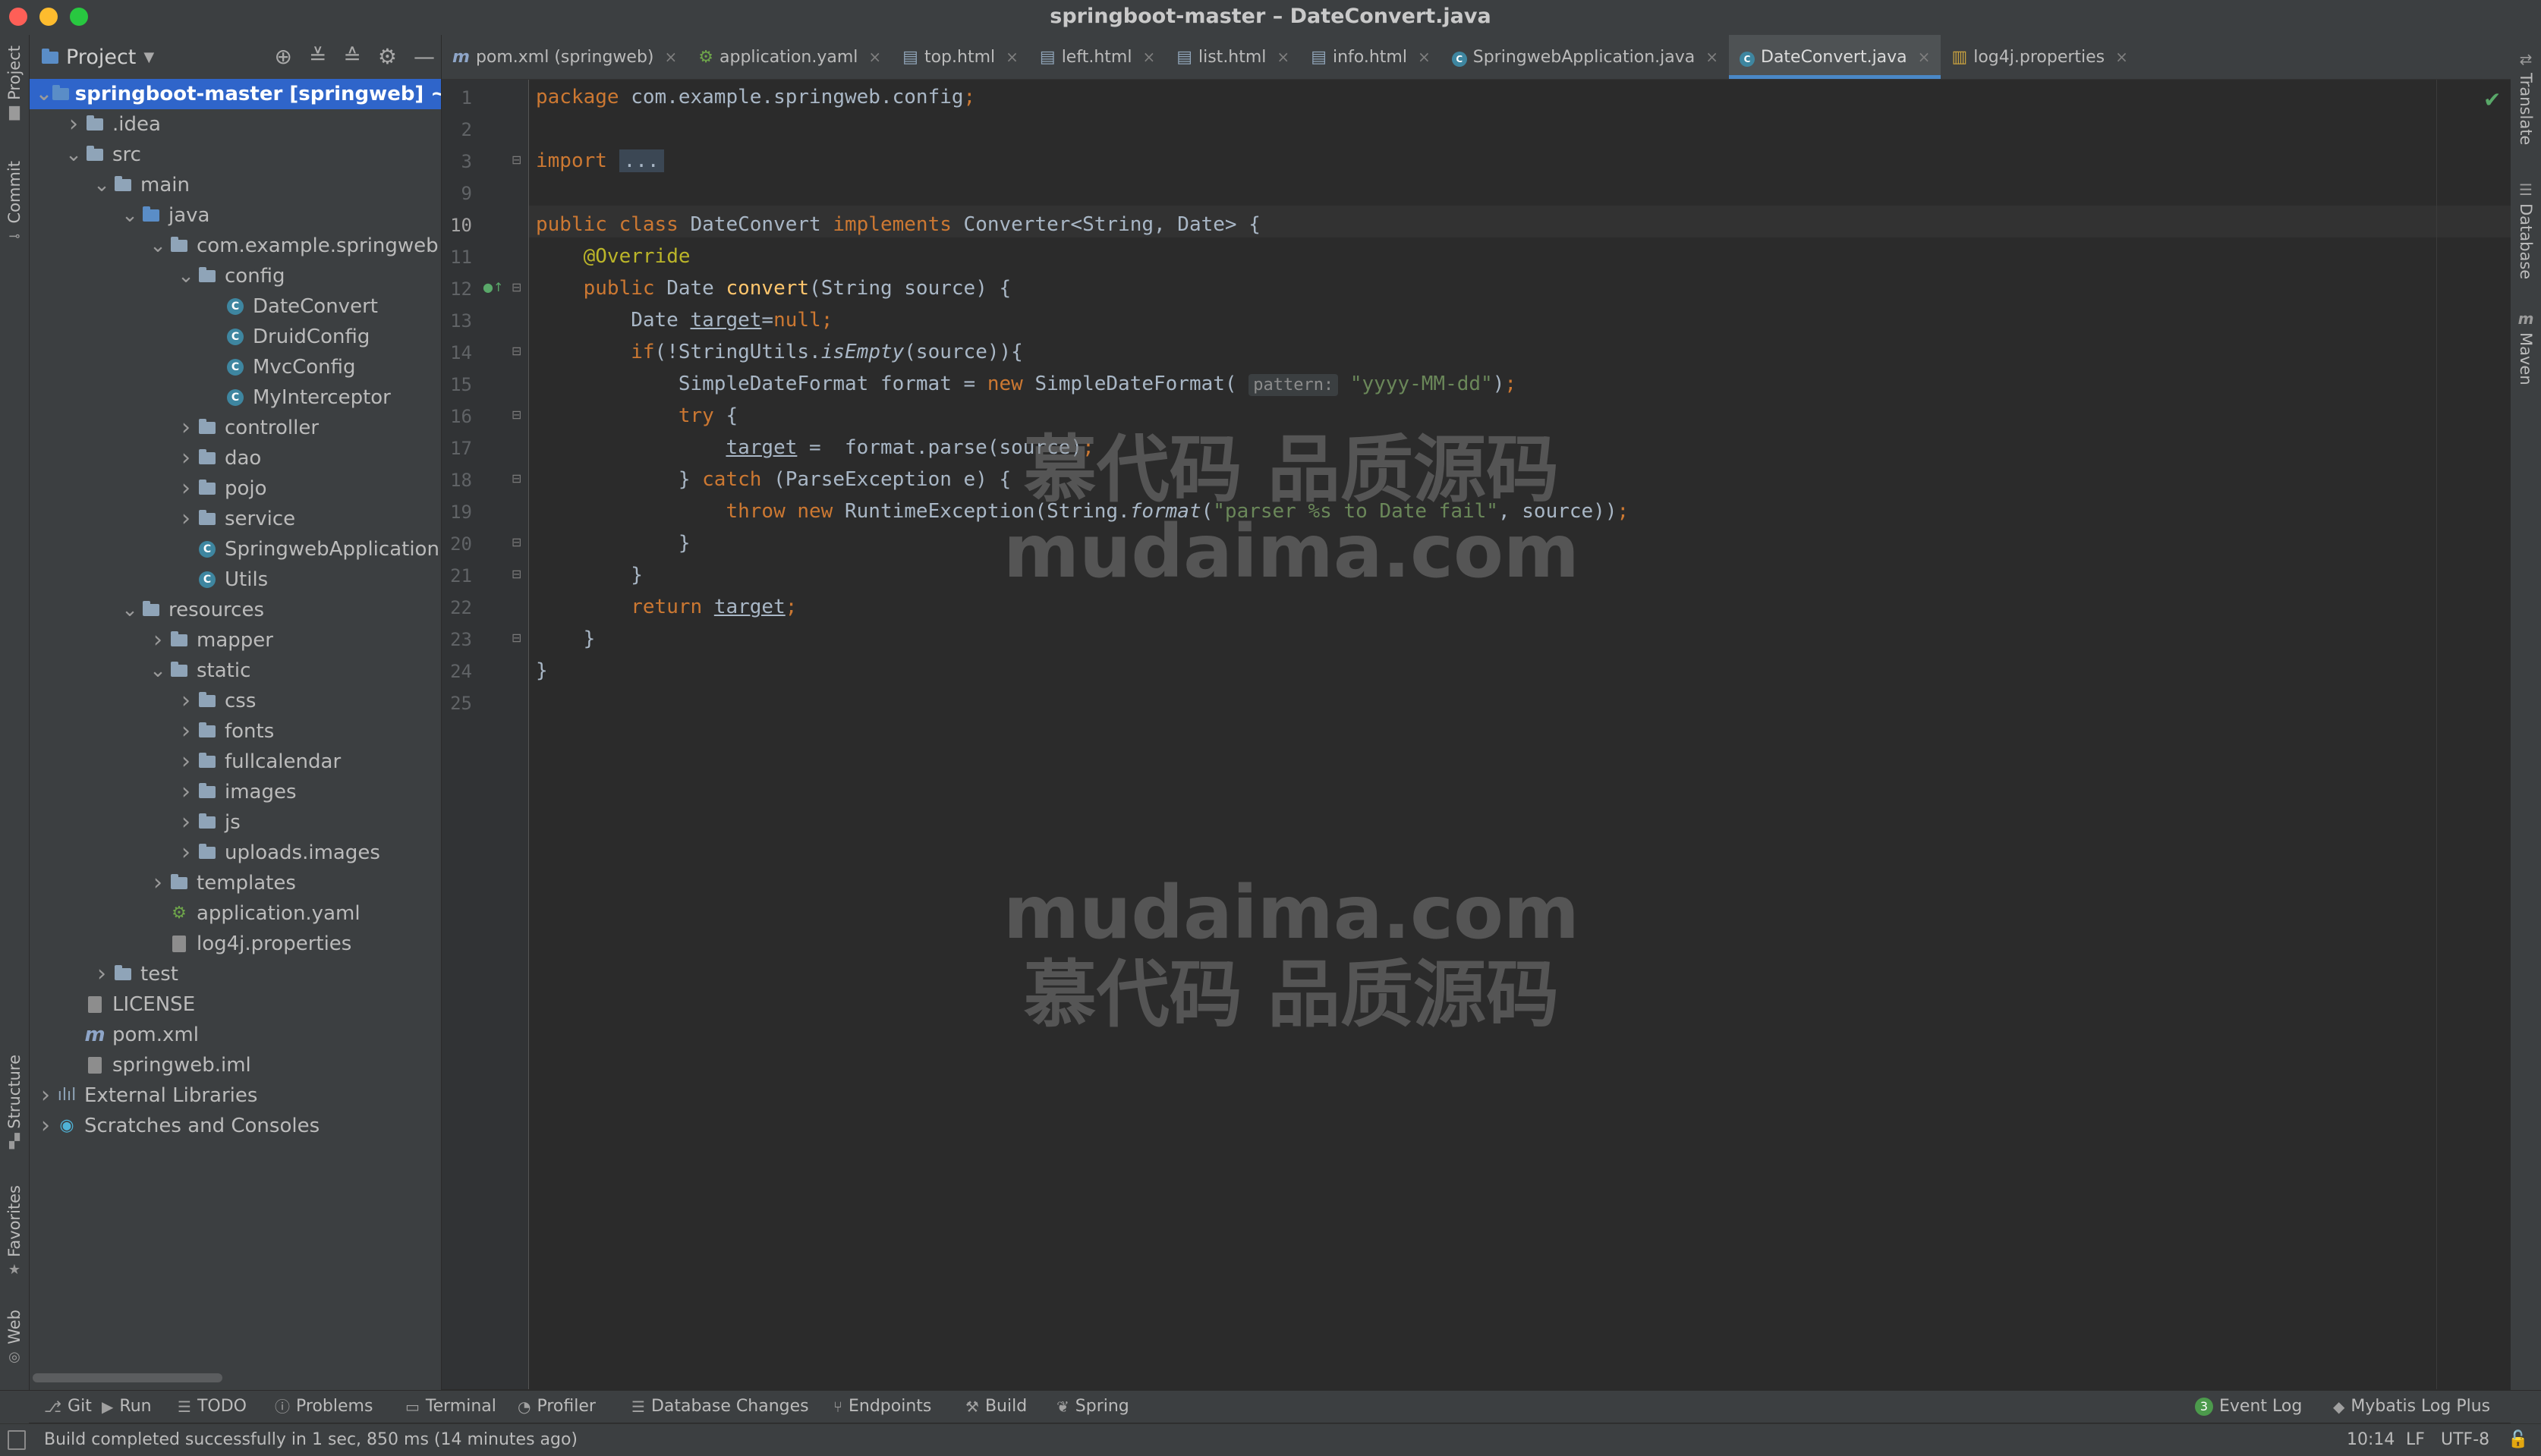 Image resolution: width=2541 pixels, height=1456 pixels. What do you see at coordinates (235, 792) in the screenshot?
I see `tree-item: › images` at bounding box center [235, 792].